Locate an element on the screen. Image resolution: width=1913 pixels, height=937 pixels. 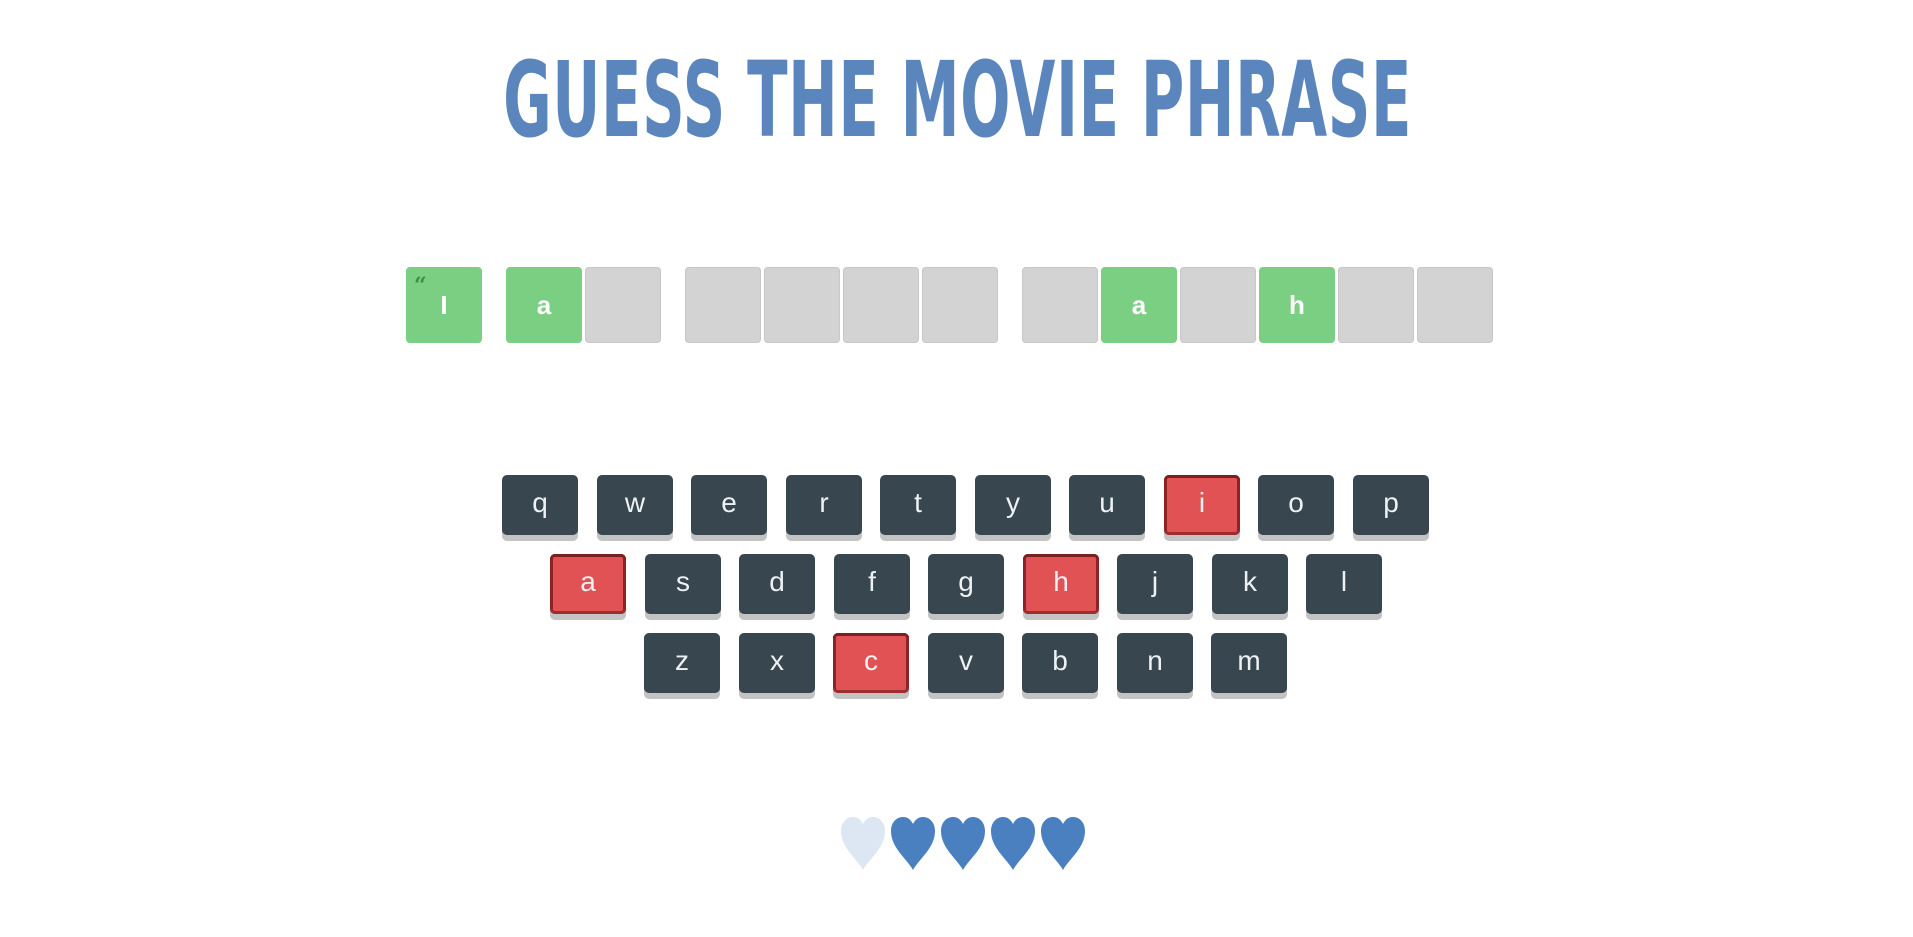
key-m: m is located at coordinates (1249, 663).